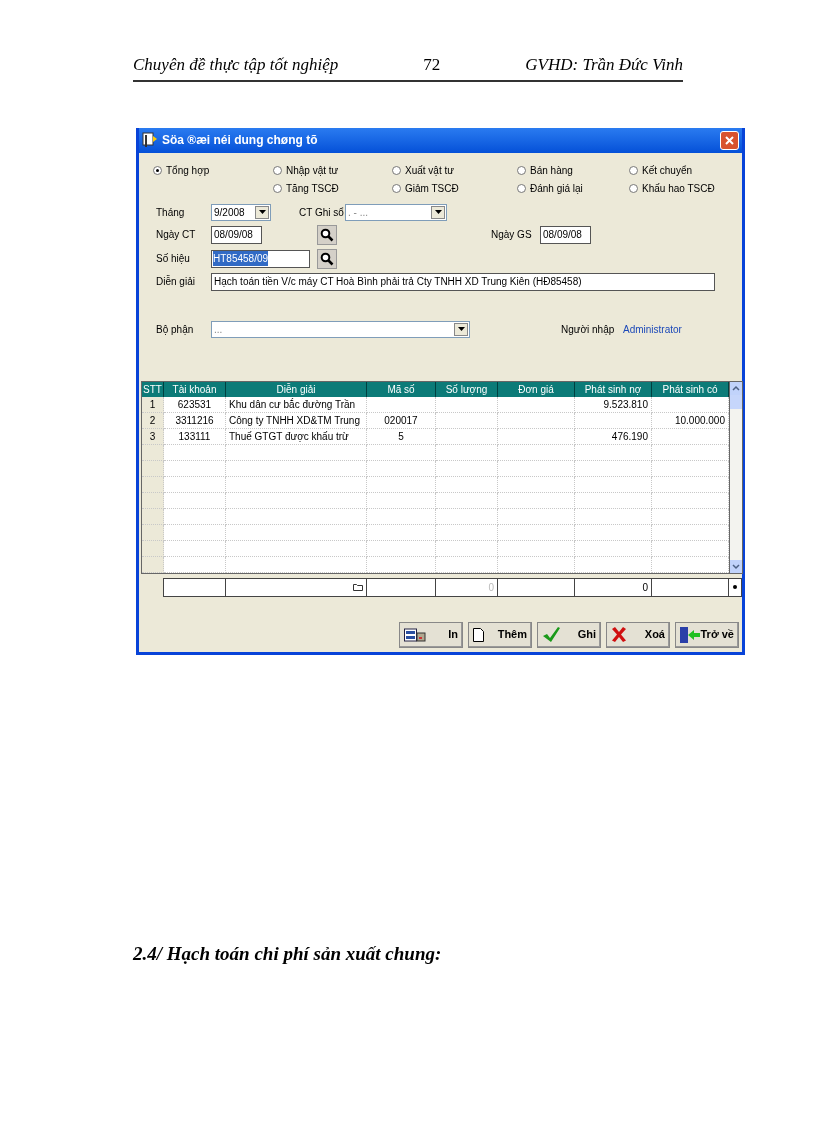 This screenshot has width=816, height=1123. I want to click on field-label: CT Ghi sổ, so click(322, 212).